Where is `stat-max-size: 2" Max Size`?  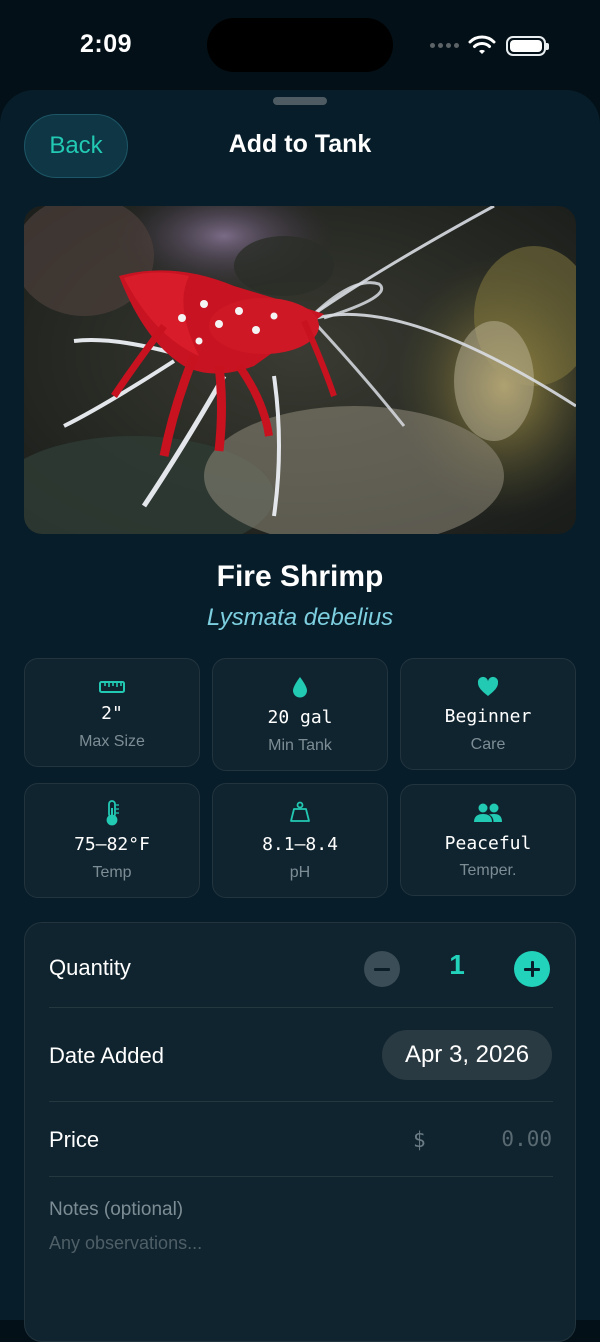 stat-max-size: 2" Max Size is located at coordinates (112, 712).